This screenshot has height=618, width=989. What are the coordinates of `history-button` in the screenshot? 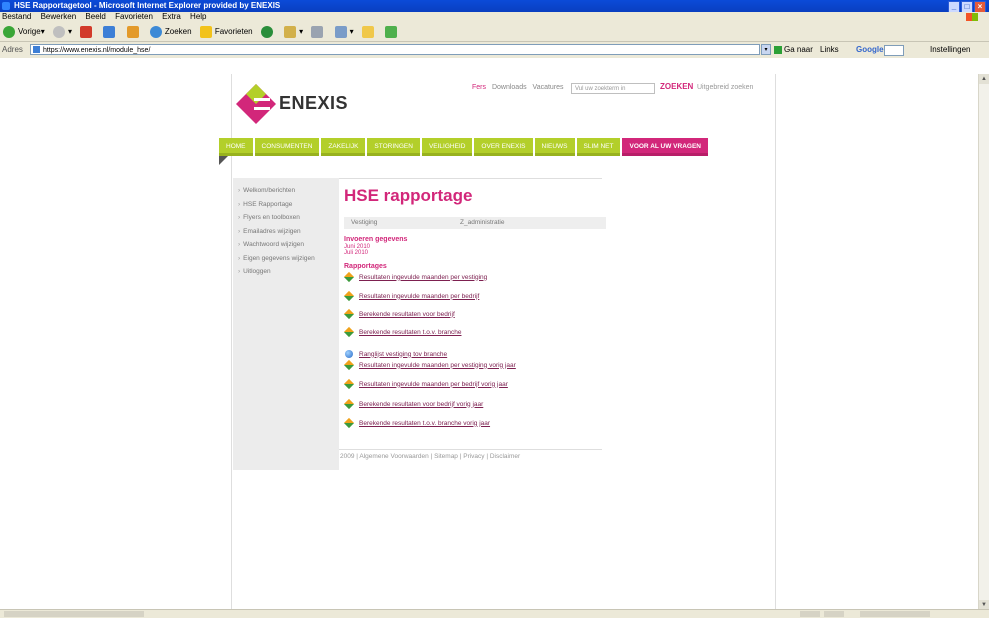 It's located at (268, 32).